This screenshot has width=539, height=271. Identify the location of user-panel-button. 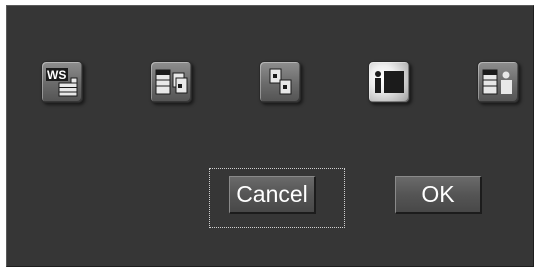
(389, 82).